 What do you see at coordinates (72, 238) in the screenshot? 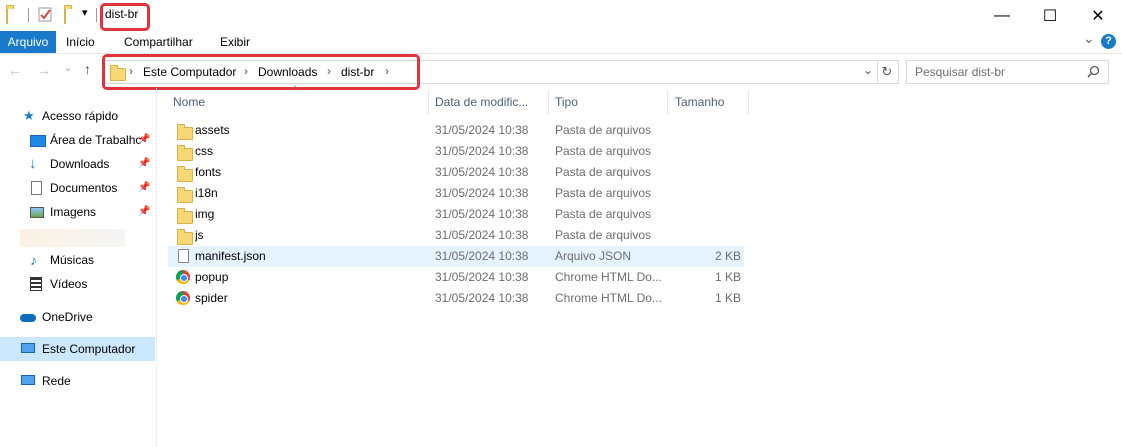
I see `redacted-area` at bounding box center [72, 238].